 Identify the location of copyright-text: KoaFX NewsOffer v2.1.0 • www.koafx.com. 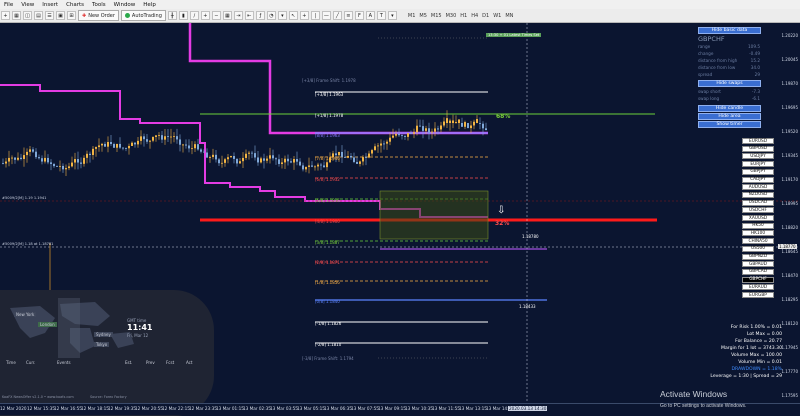
(38, 397).